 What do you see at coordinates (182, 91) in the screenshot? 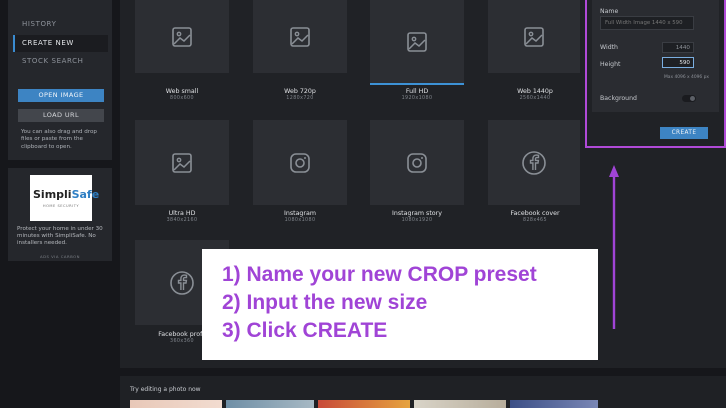
I see `preset-name: Web small` at bounding box center [182, 91].